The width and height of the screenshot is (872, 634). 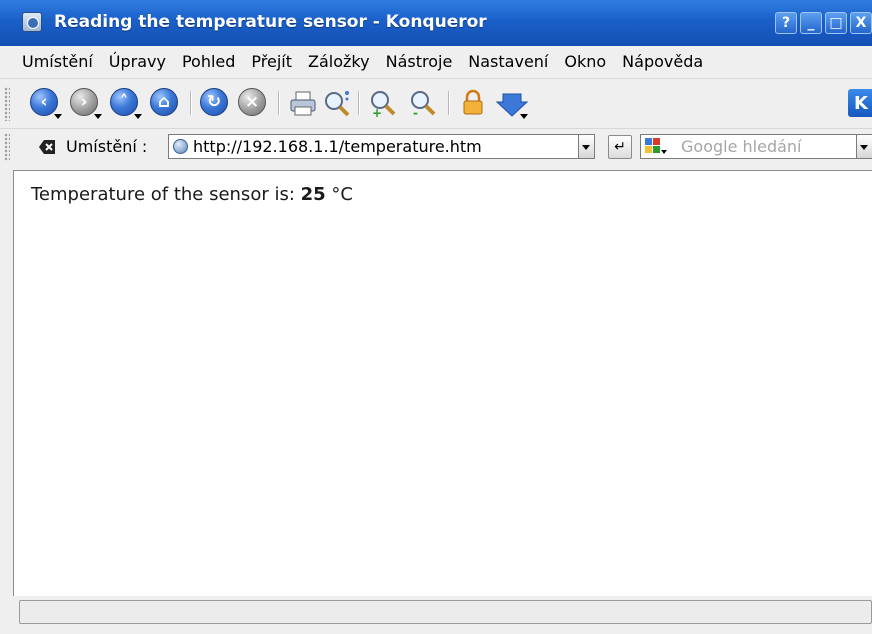 I want to click on find-icon, so click(x=337, y=104).